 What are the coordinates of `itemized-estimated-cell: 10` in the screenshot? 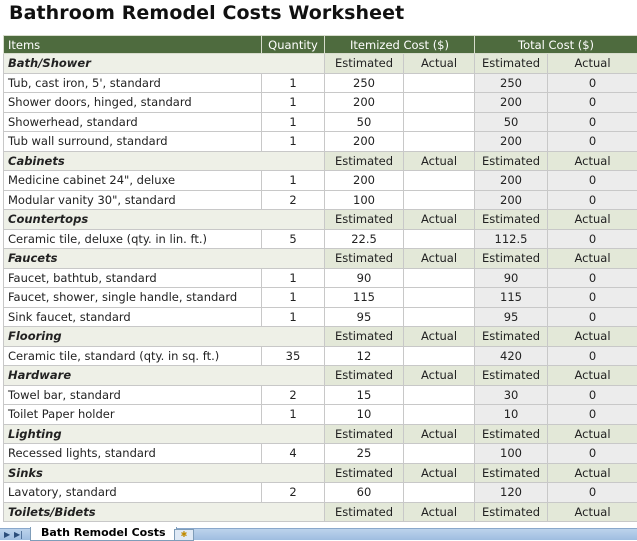 It's located at (364, 415).